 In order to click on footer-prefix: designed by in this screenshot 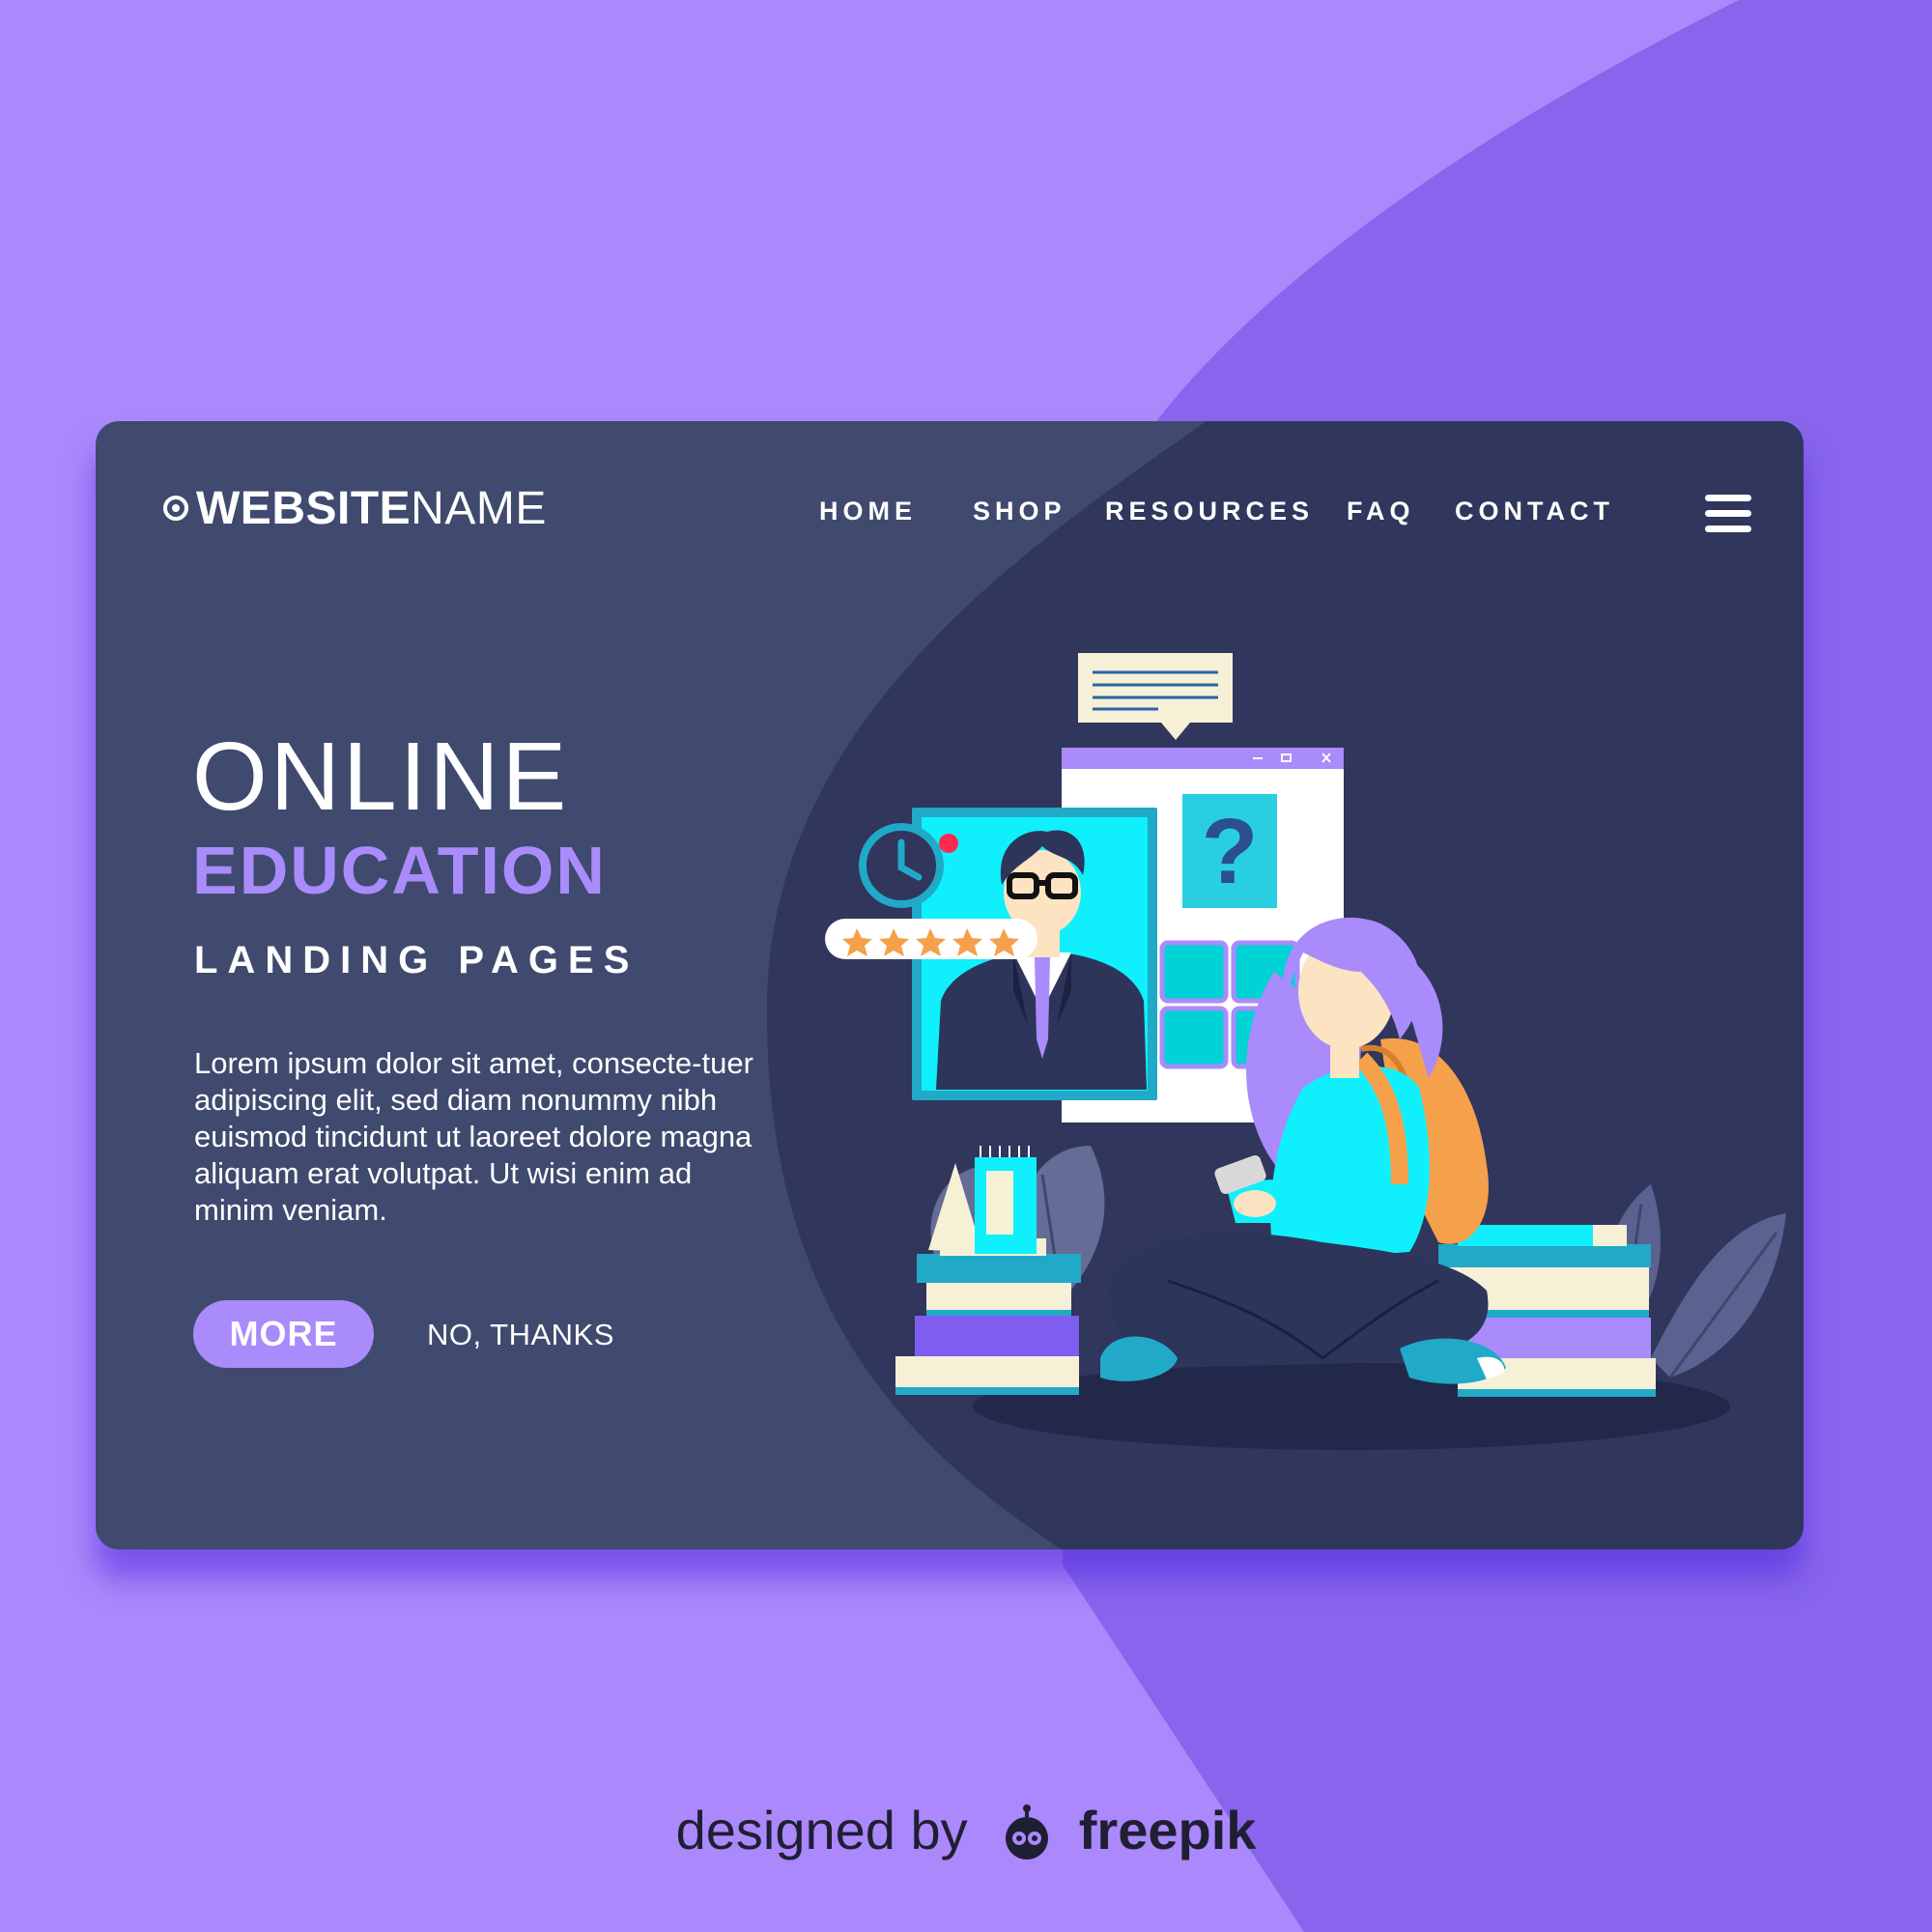, I will do `click(821, 1830)`.